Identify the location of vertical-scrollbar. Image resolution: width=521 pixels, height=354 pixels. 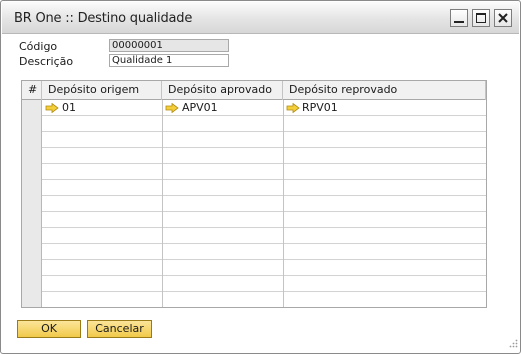
(486, 203).